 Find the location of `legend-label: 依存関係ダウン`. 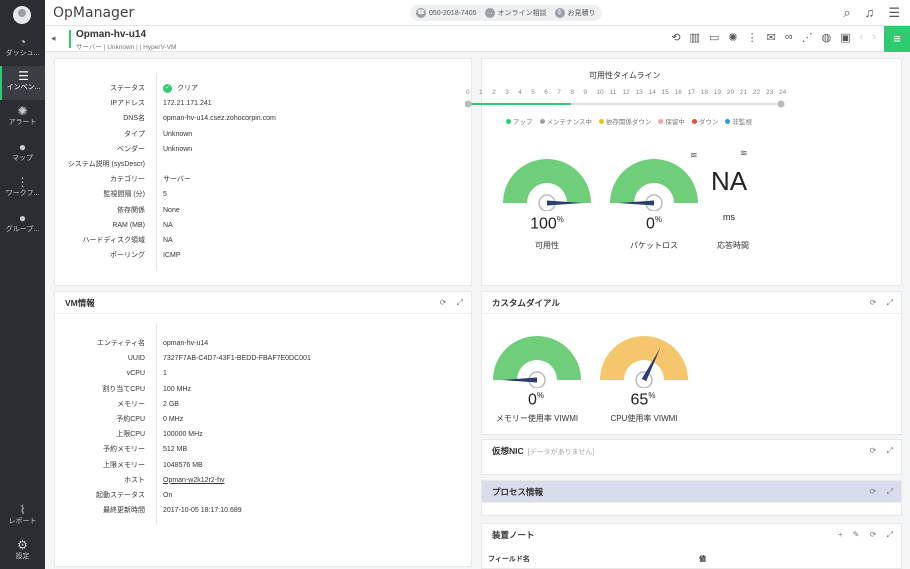

legend-label: 依存関係ダウン is located at coordinates (628, 122).